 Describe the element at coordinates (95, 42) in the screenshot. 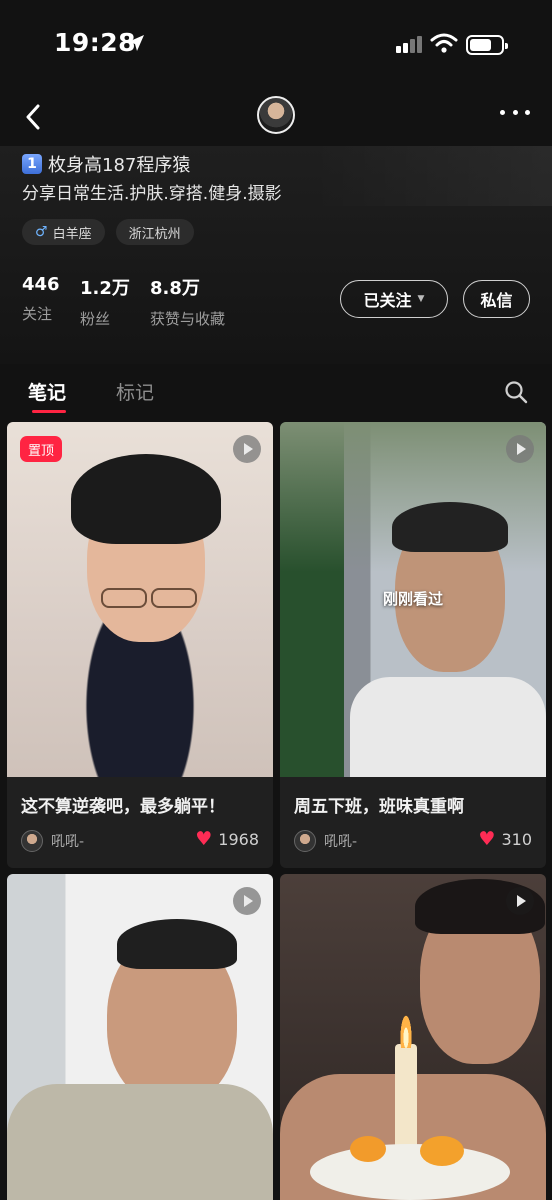

I see `status-time: 19:28` at that location.